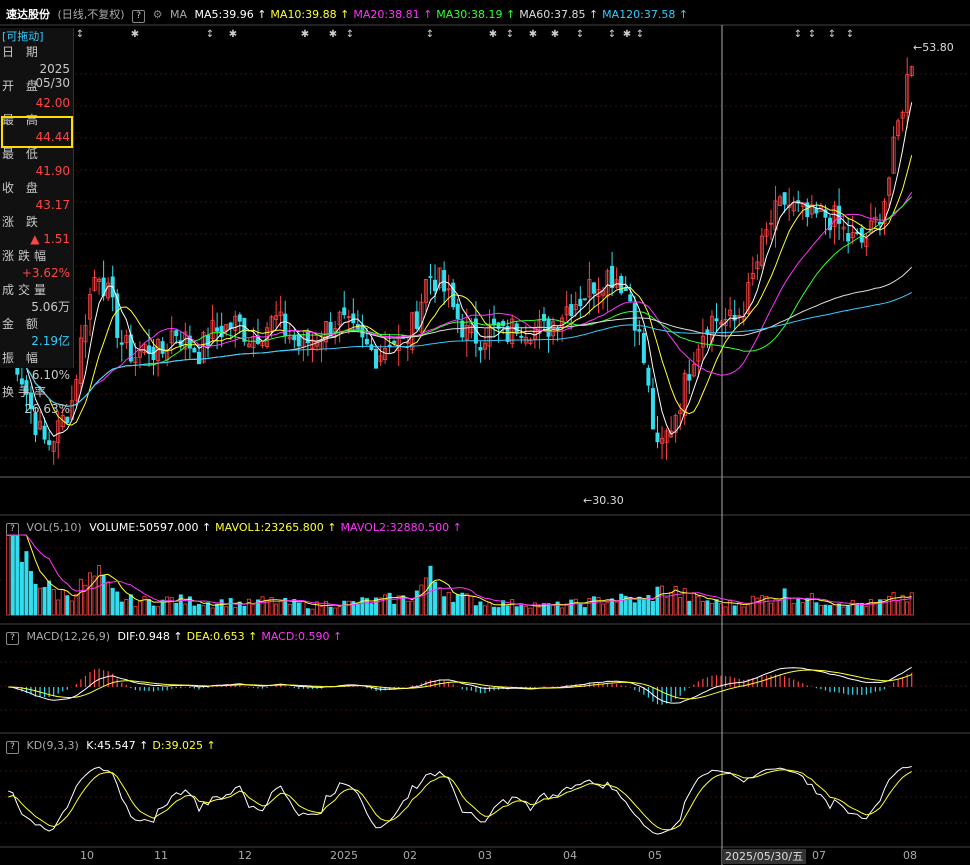  Describe the element at coordinates (91, 14) in the screenshot. I see `period-label: (日线,不复权)` at that location.